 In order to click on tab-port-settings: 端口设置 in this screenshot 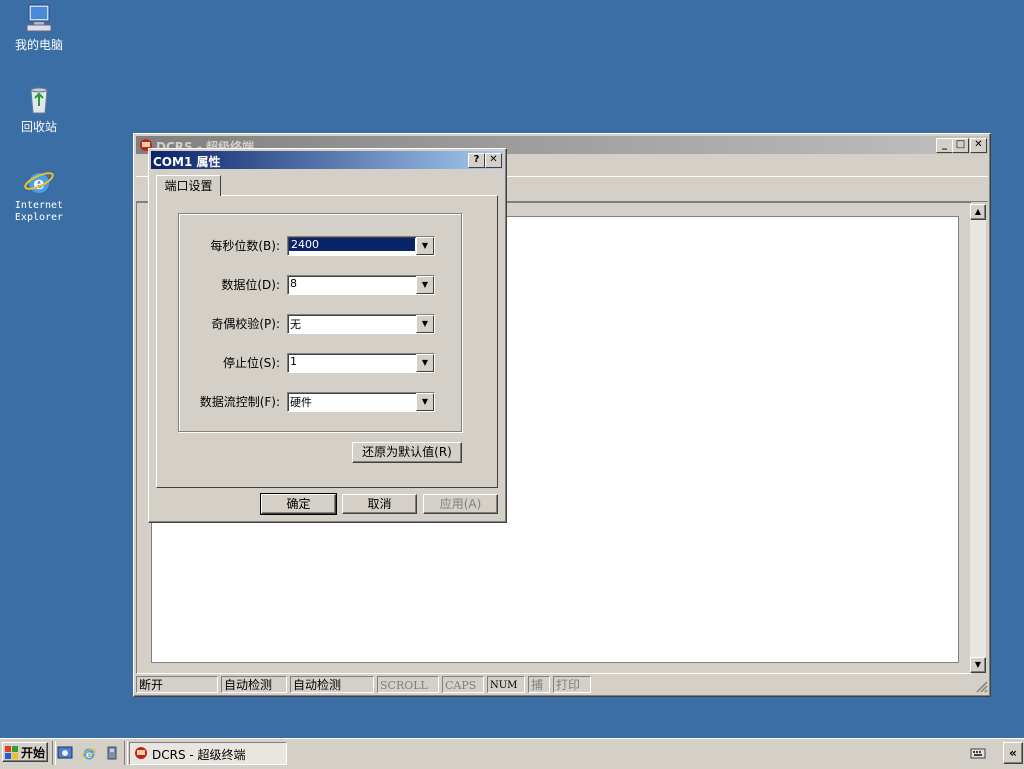, I will do `click(188, 185)`.